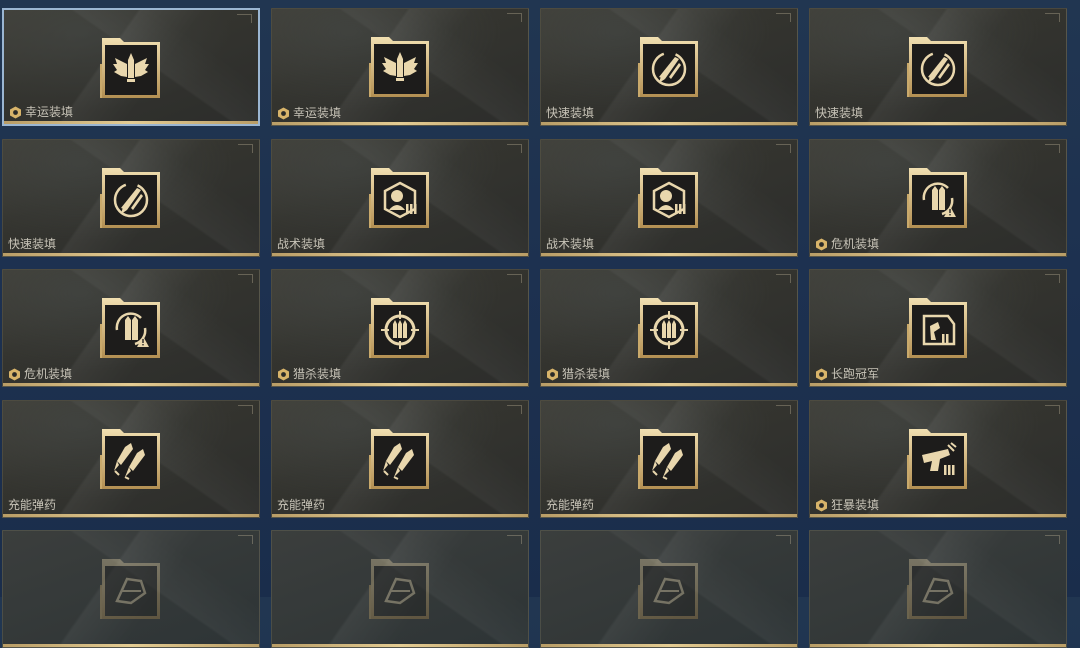 The height and width of the screenshot is (648, 1080). What do you see at coordinates (855, 504) in the screenshot?
I see `perk-name: 狂暴装填` at bounding box center [855, 504].